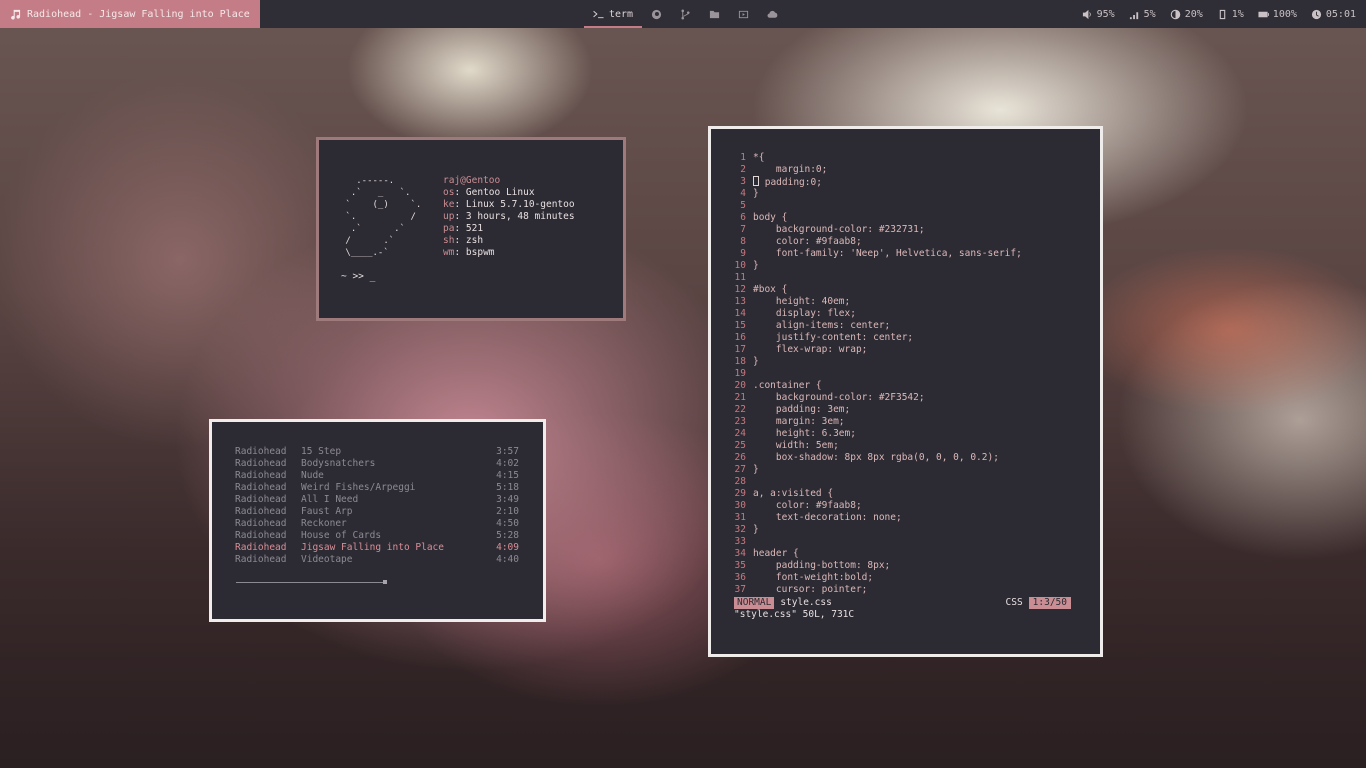  Describe the element at coordinates (507, 535) in the screenshot. I see `track-length: 5:28` at that location.